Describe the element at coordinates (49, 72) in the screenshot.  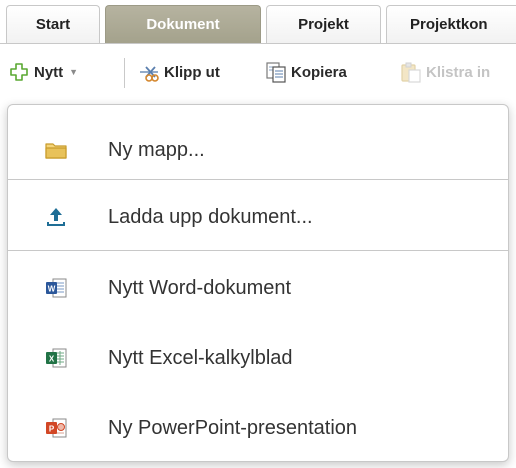
I see `new-button-label: Nytt` at that location.